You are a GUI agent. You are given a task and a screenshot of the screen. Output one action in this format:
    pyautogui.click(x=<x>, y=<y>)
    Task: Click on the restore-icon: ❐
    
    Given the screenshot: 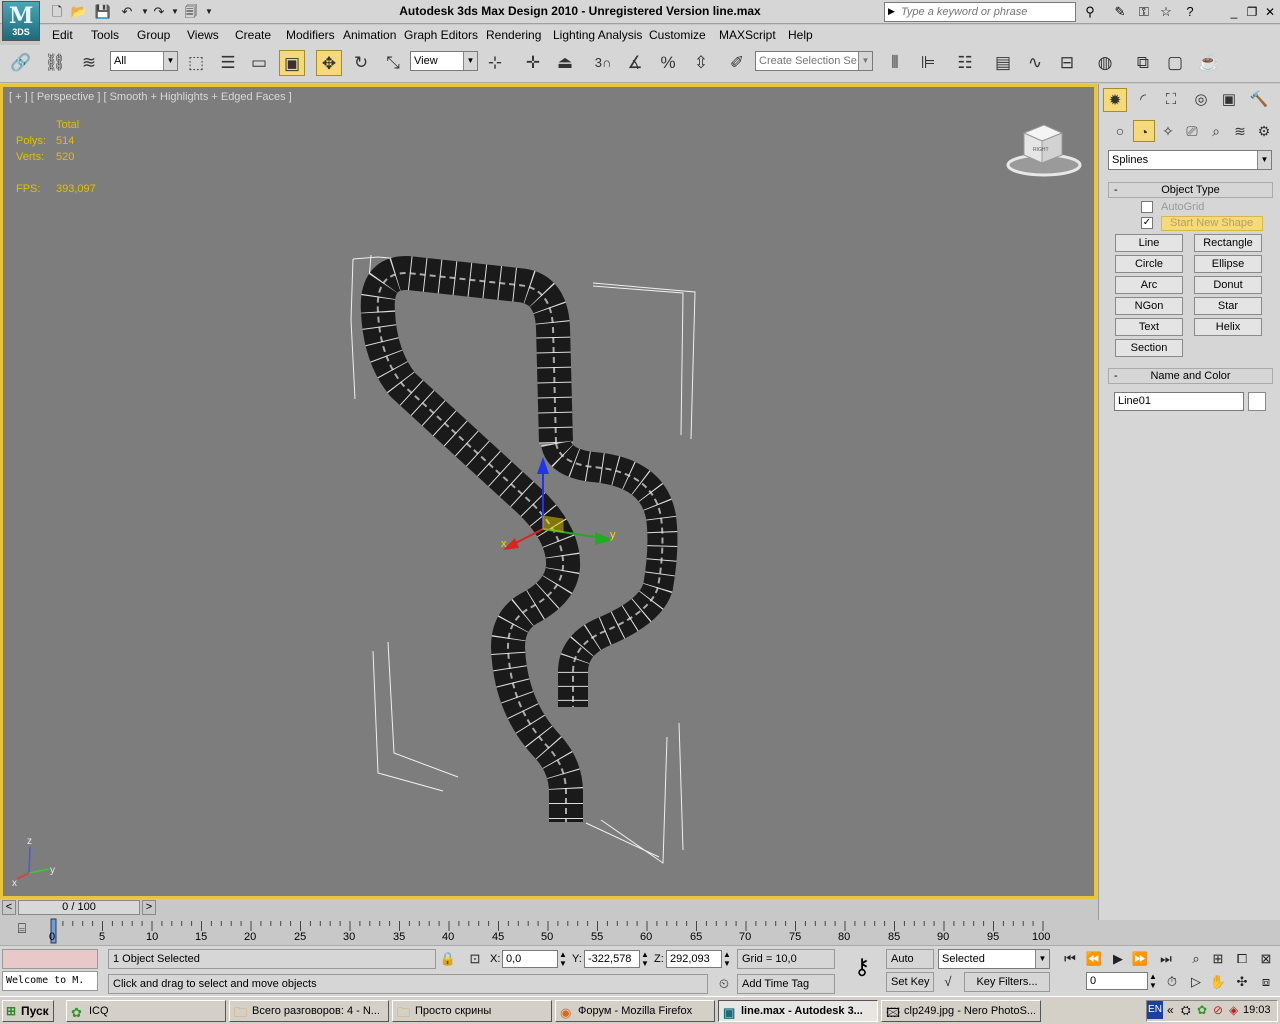 What is the action you would take?
    pyautogui.click(x=1252, y=12)
    